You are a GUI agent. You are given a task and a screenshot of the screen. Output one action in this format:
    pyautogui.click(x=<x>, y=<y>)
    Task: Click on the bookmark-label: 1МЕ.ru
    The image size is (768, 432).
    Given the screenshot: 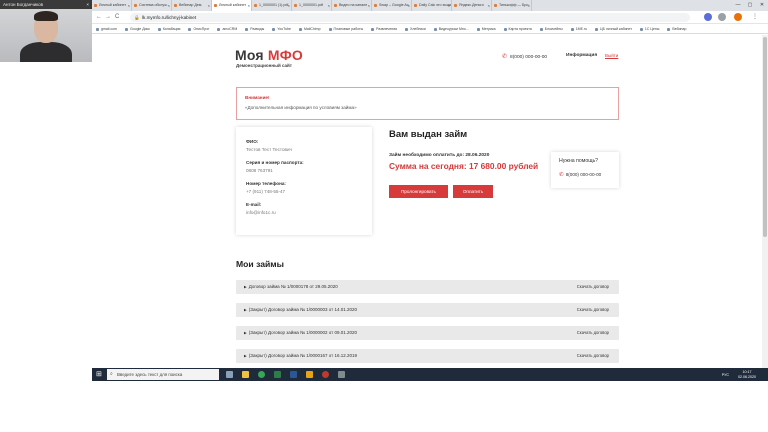 What is the action you would take?
    pyautogui.click(x=581, y=29)
    